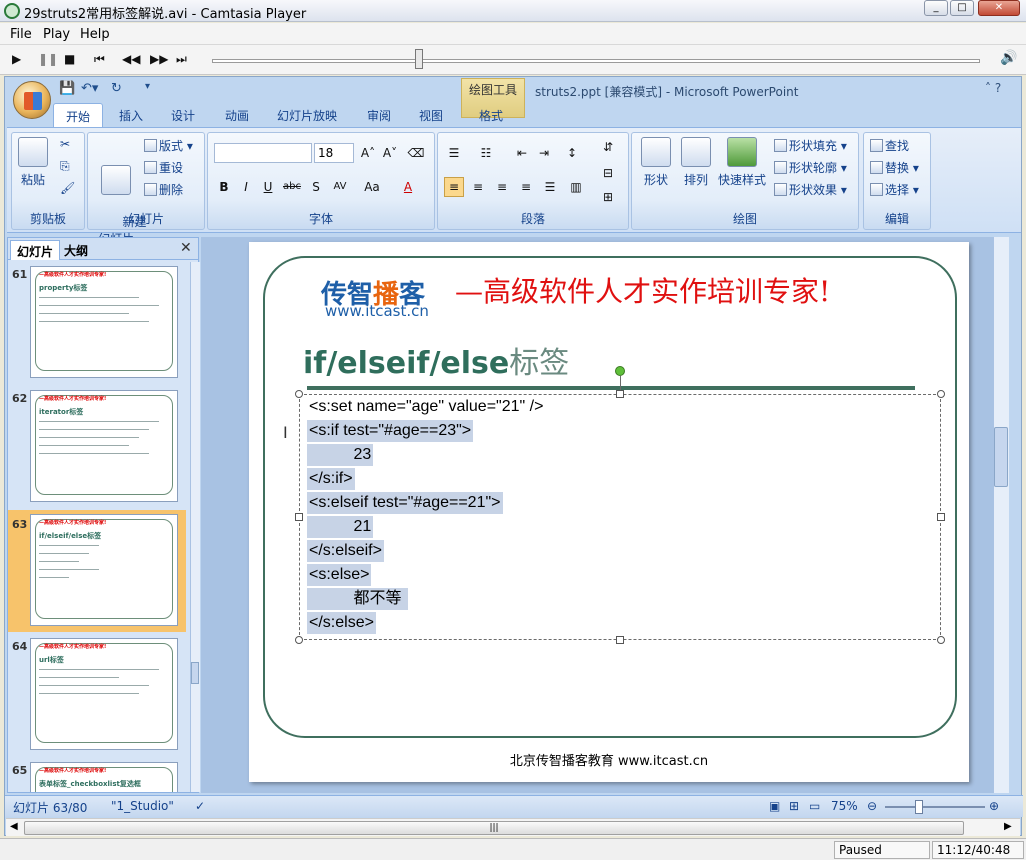  Describe the element at coordinates (994, 806) in the screenshot. I see `zoom-in-icon: ⊕` at that location.